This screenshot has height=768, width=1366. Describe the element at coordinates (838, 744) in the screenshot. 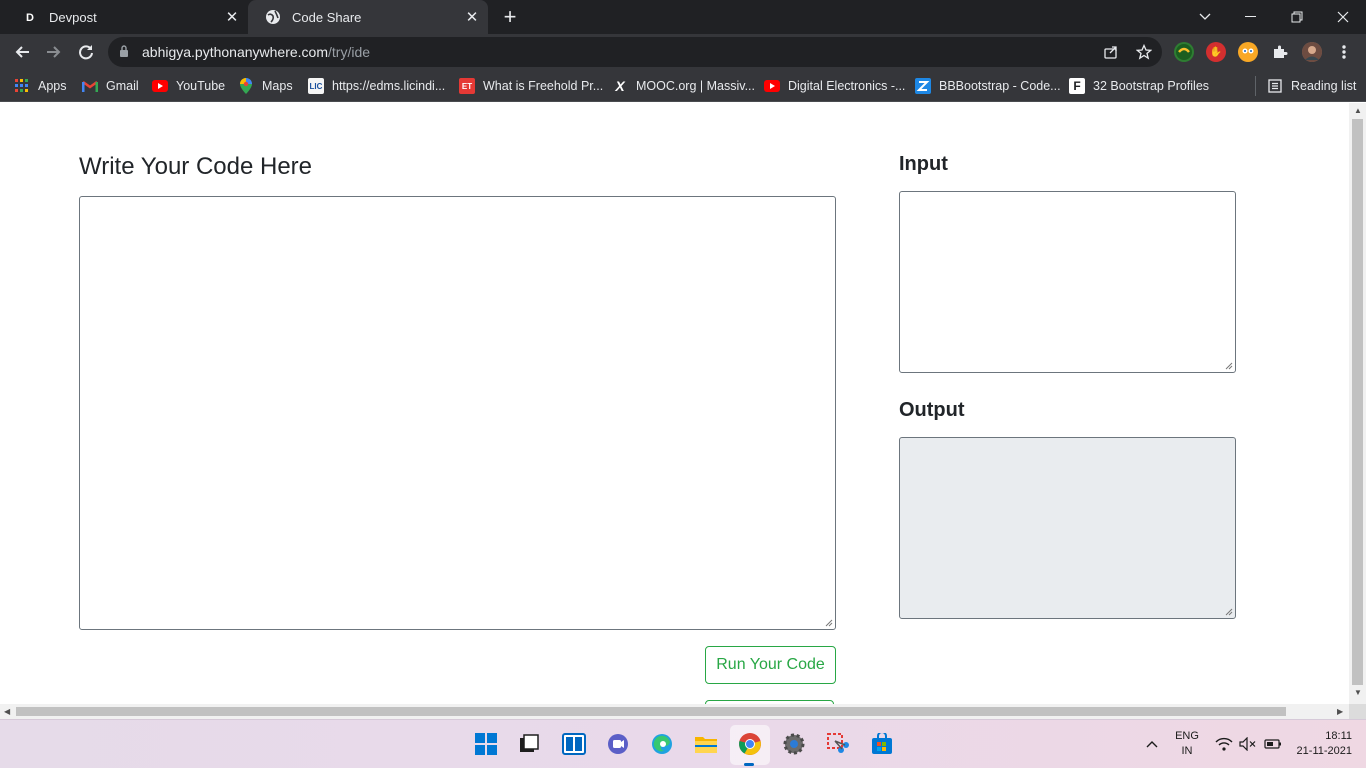

I see `snipping-tool-icon` at that location.